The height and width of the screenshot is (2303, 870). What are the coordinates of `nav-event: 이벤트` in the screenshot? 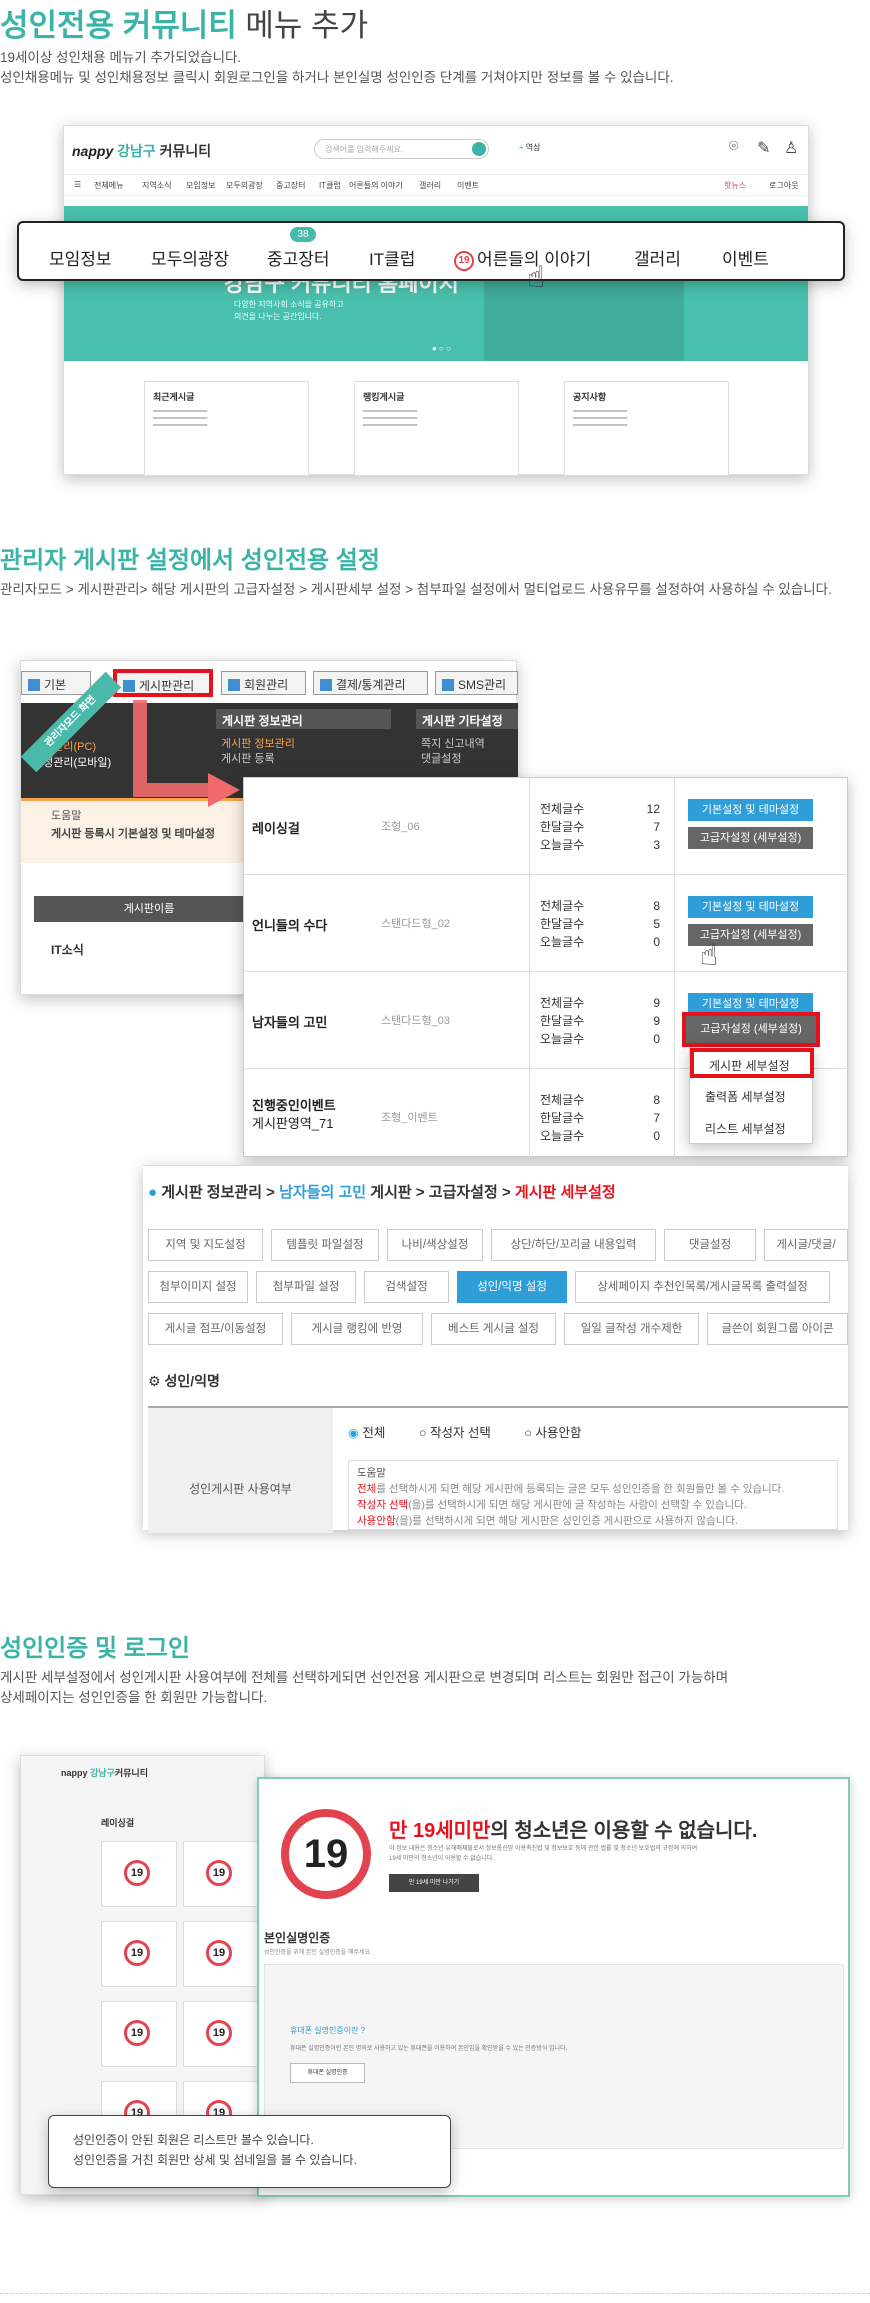 It's located at (745, 257).